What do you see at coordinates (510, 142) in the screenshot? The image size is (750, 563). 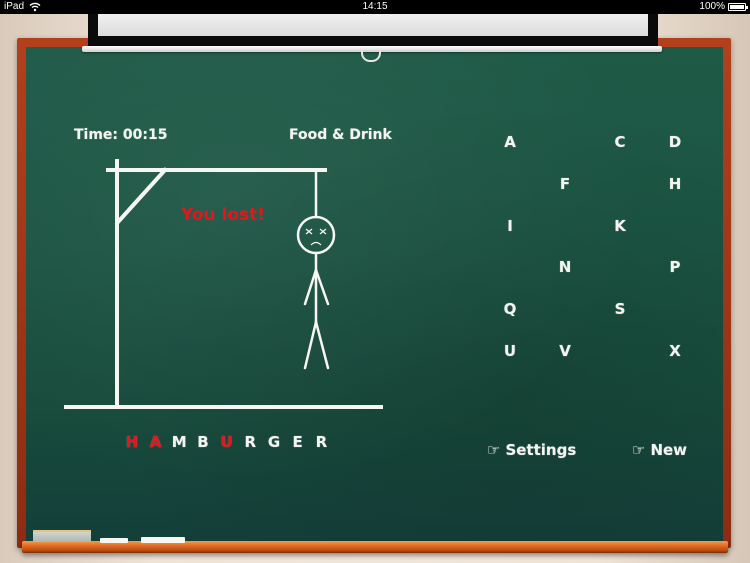 I see `letter-key-a: A` at bounding box center [510, 142].